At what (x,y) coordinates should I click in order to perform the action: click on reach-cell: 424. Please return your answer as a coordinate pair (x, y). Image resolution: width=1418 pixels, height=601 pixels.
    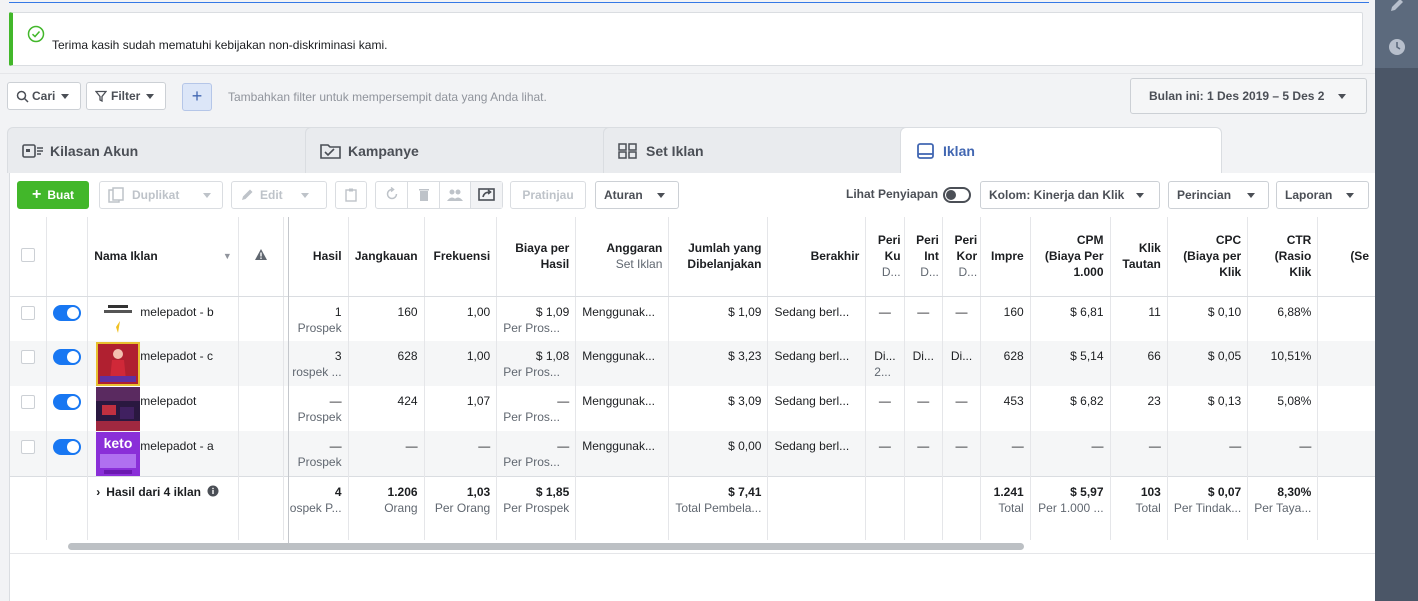
    Looking at the image, I should click on (386, 408).